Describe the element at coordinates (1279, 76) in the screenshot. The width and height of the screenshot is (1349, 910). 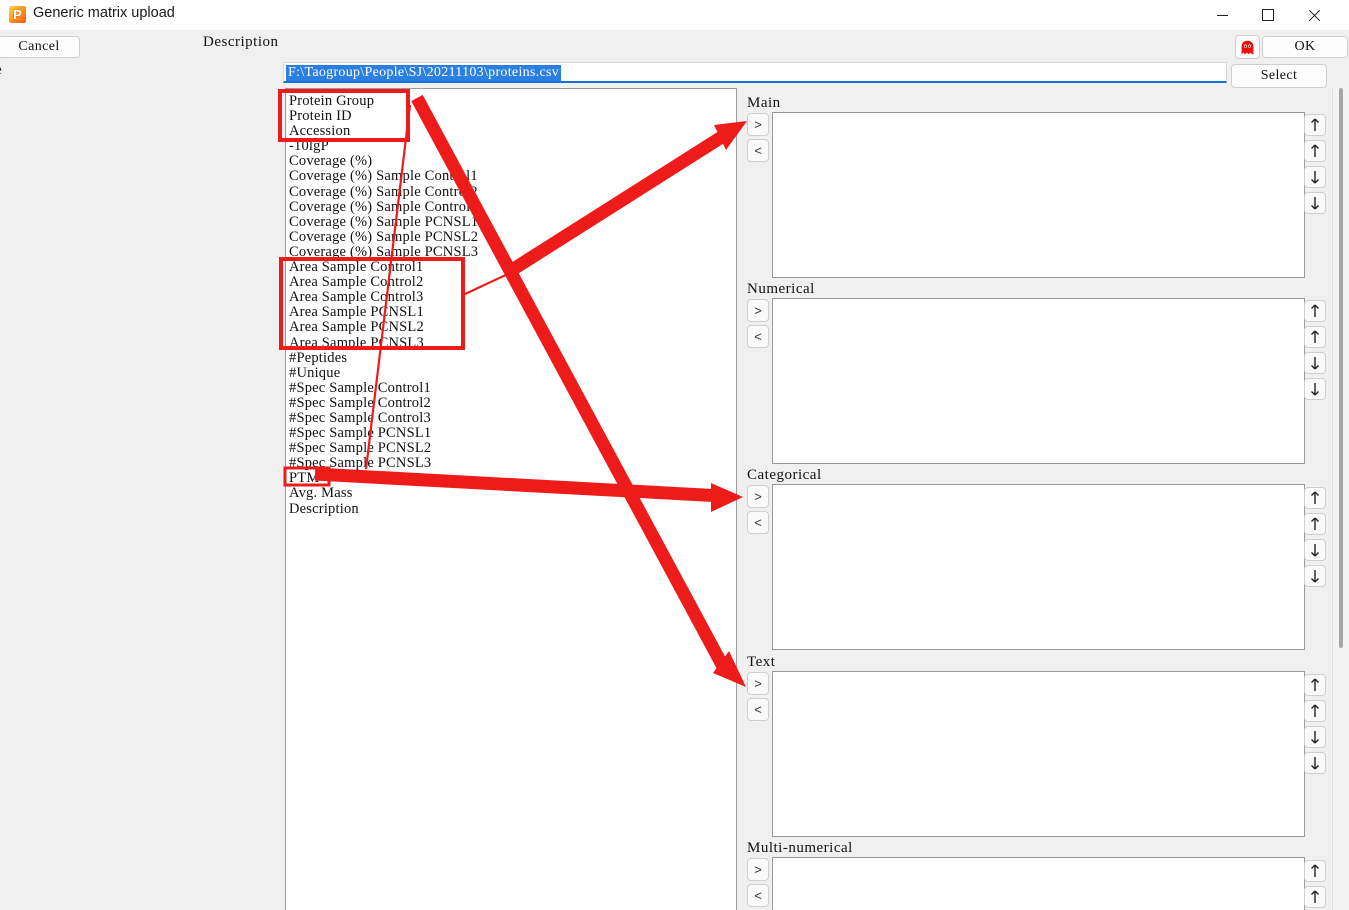
I see `select-file-button: Select` at that location.